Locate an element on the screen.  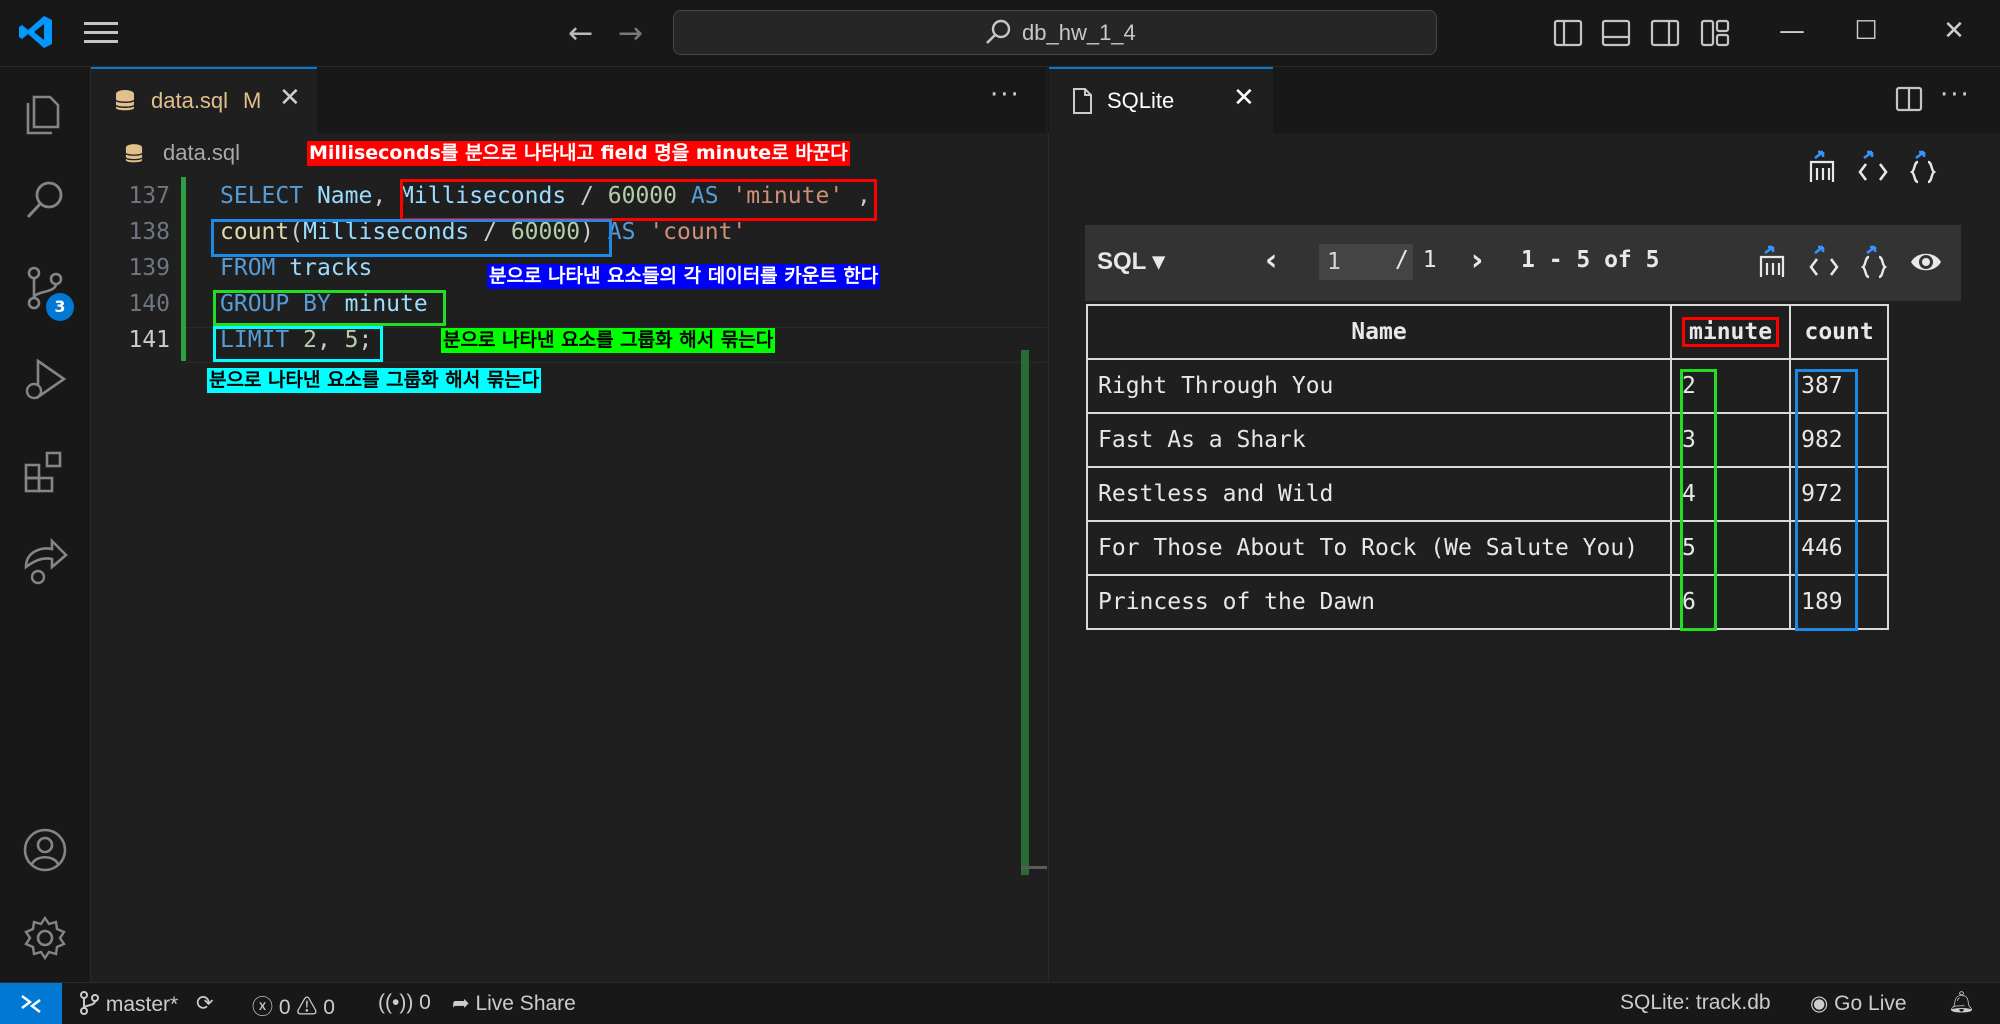
code-token: 'count' is located at coordinates (698, 232).